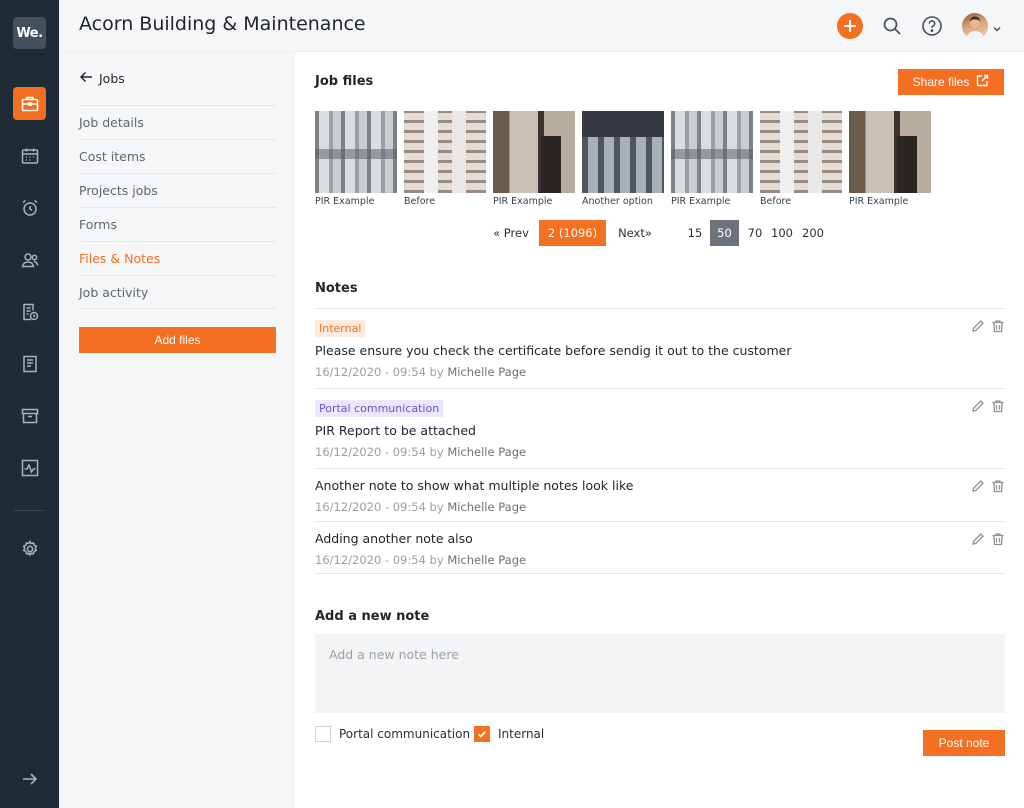  What do you see at coordinates (222, 24) in the screenshot?
I see `page-title: Acorn Building & Maintenance` at bounding box center [222, 24].